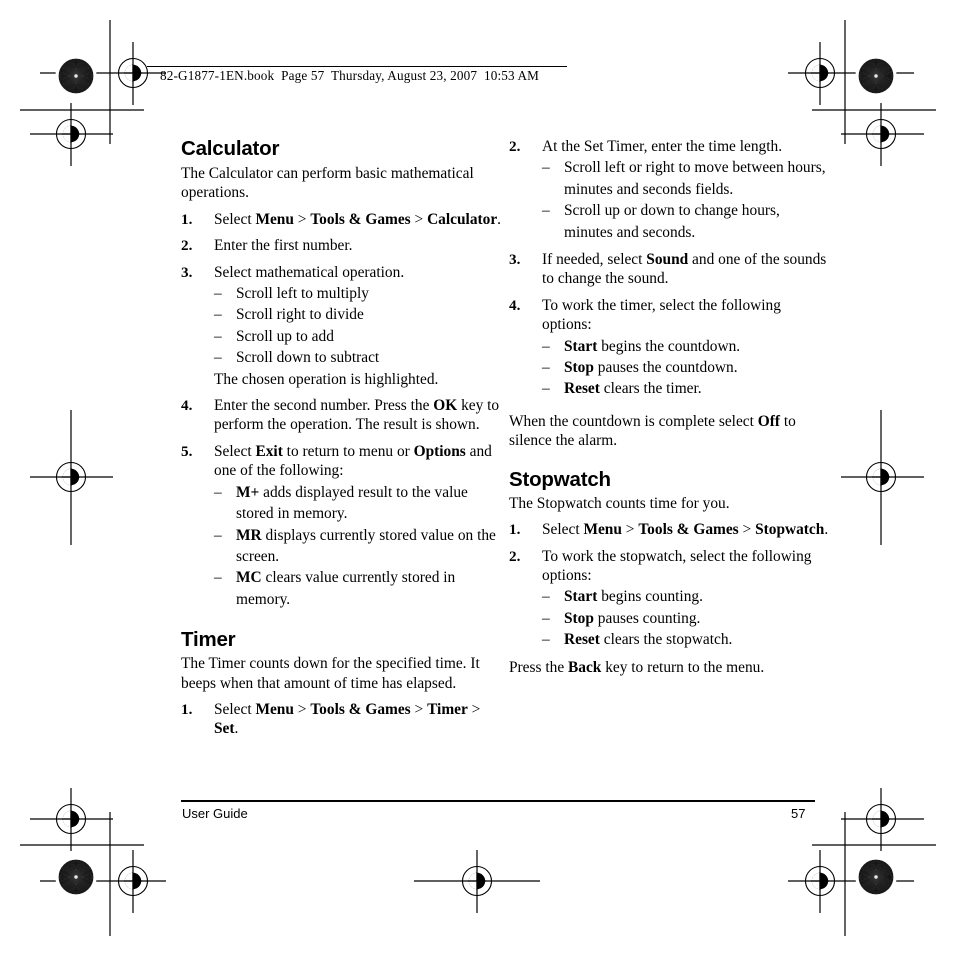 The width and height of the screenshot is (954, 954). I want to click on starburst-target-top-right, so click(876, 76).